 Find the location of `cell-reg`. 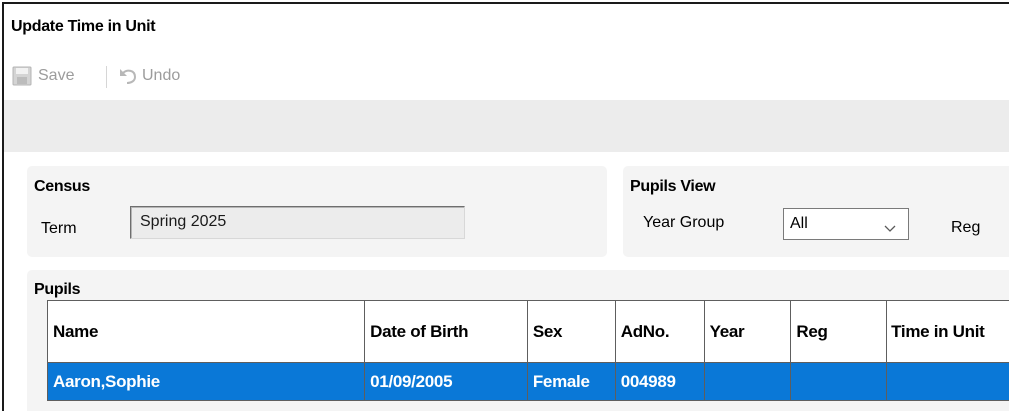

cell-reg is located at coordinates (839, 381).